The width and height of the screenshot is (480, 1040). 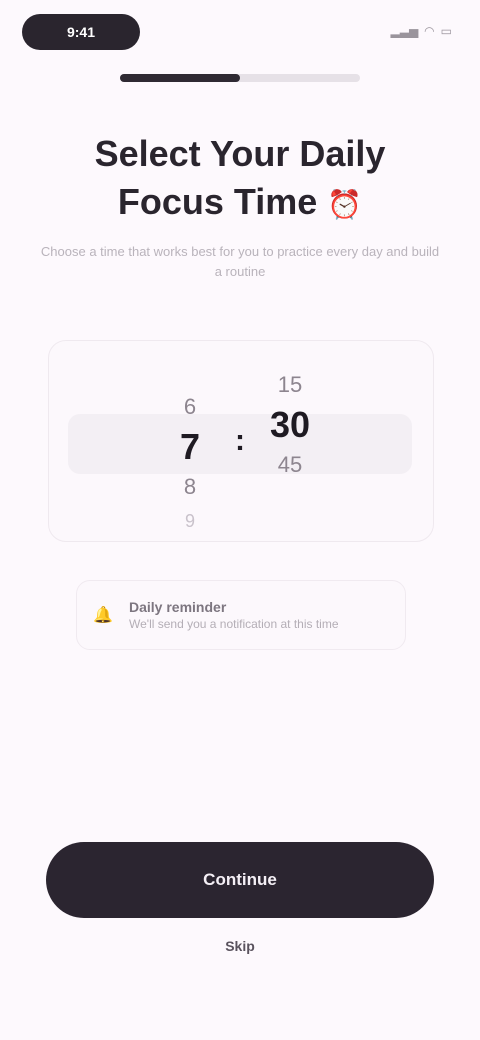 I want to click on minute-option: 45, so click(x=290, y=465).